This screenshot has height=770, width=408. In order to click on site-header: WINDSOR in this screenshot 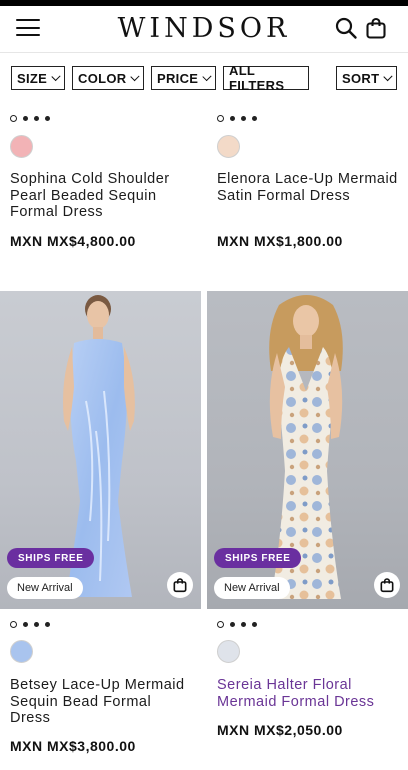, I will do `click(204, 29)`.